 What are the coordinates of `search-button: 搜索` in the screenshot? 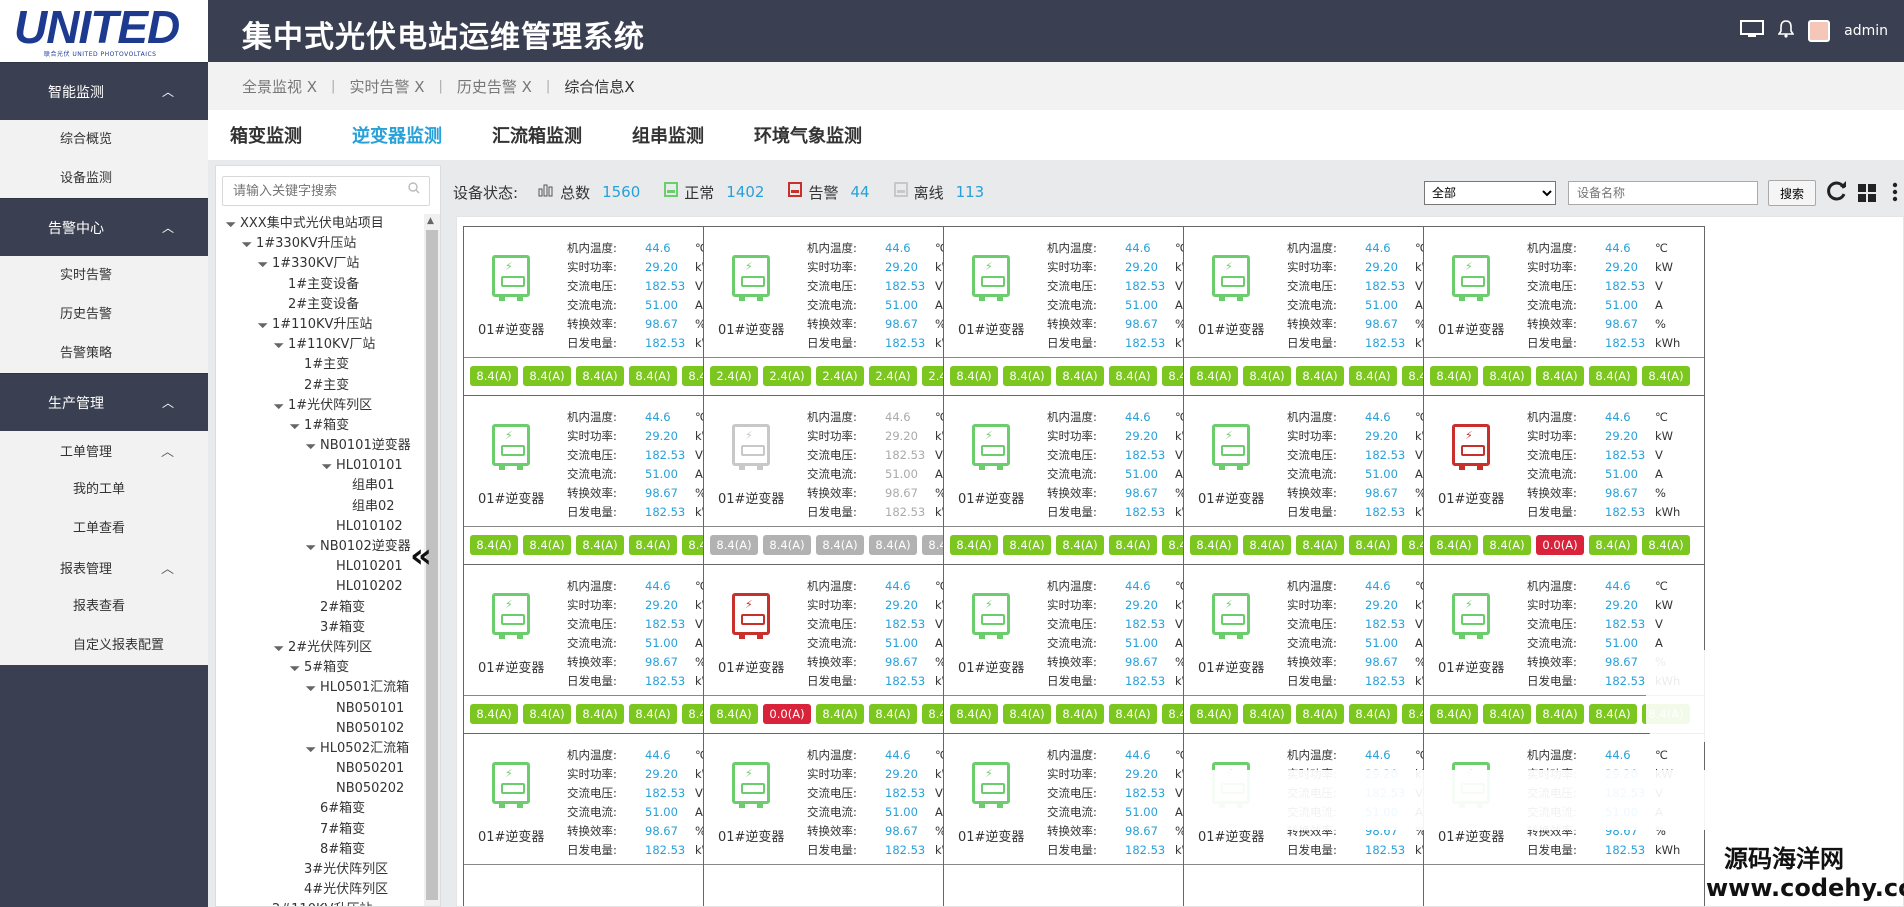 It's located at (1792, 193).